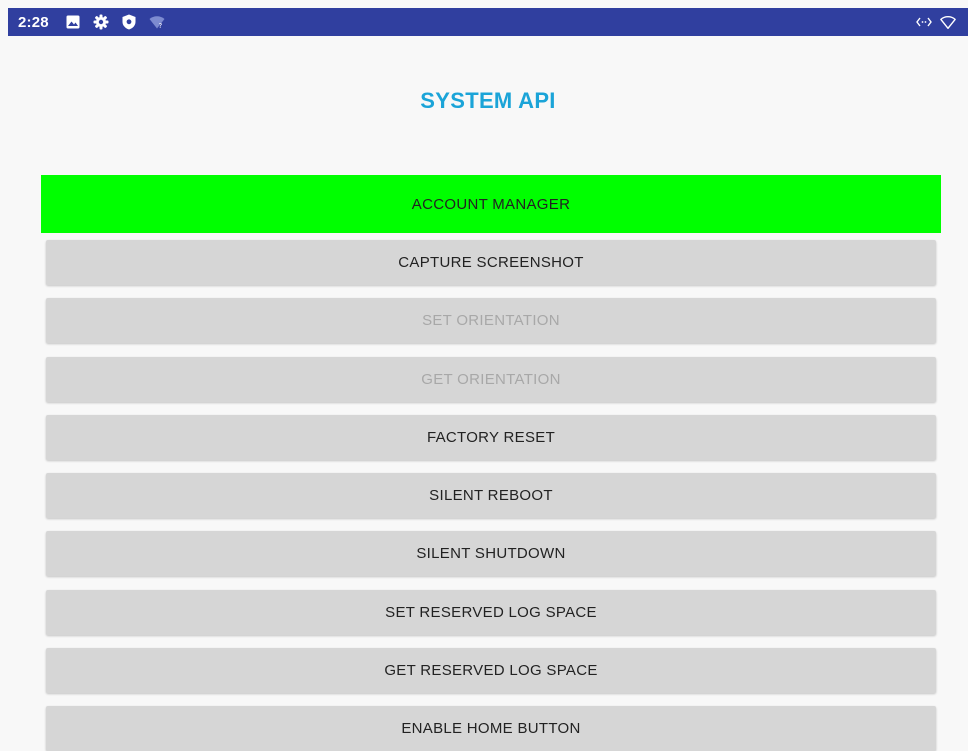 Image resolution: width=968 pixels, height=751 pixels. Describe the element at coordinates (491, 262) in the screenshot. I see `capture-screenshot-button: CAPTURE SCREENSHOT` at that location.